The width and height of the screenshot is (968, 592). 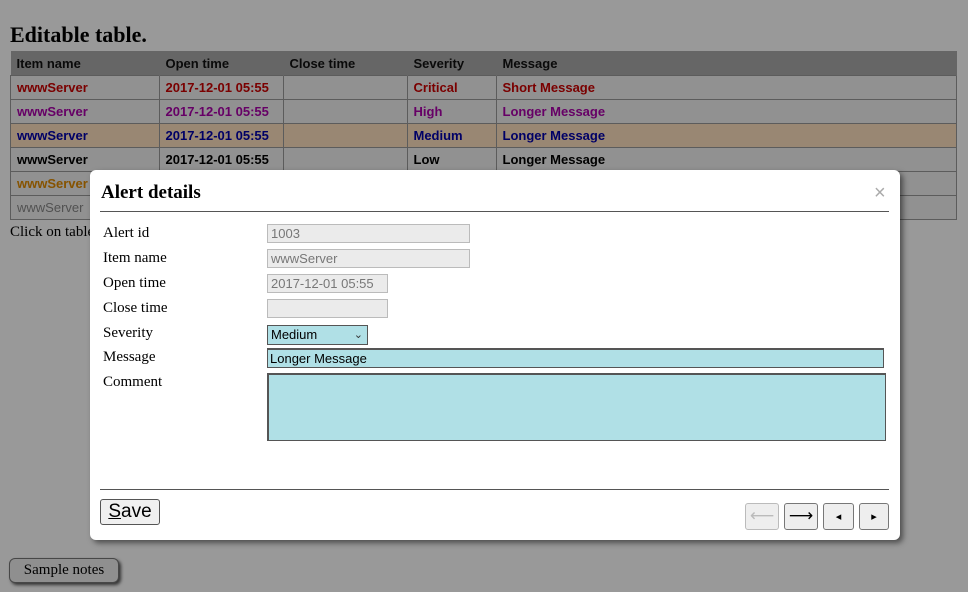 What do you see at coordinates (133, 382) in the screenshot?
I see `label-comment: Comment` at bounding box center [133, 382].